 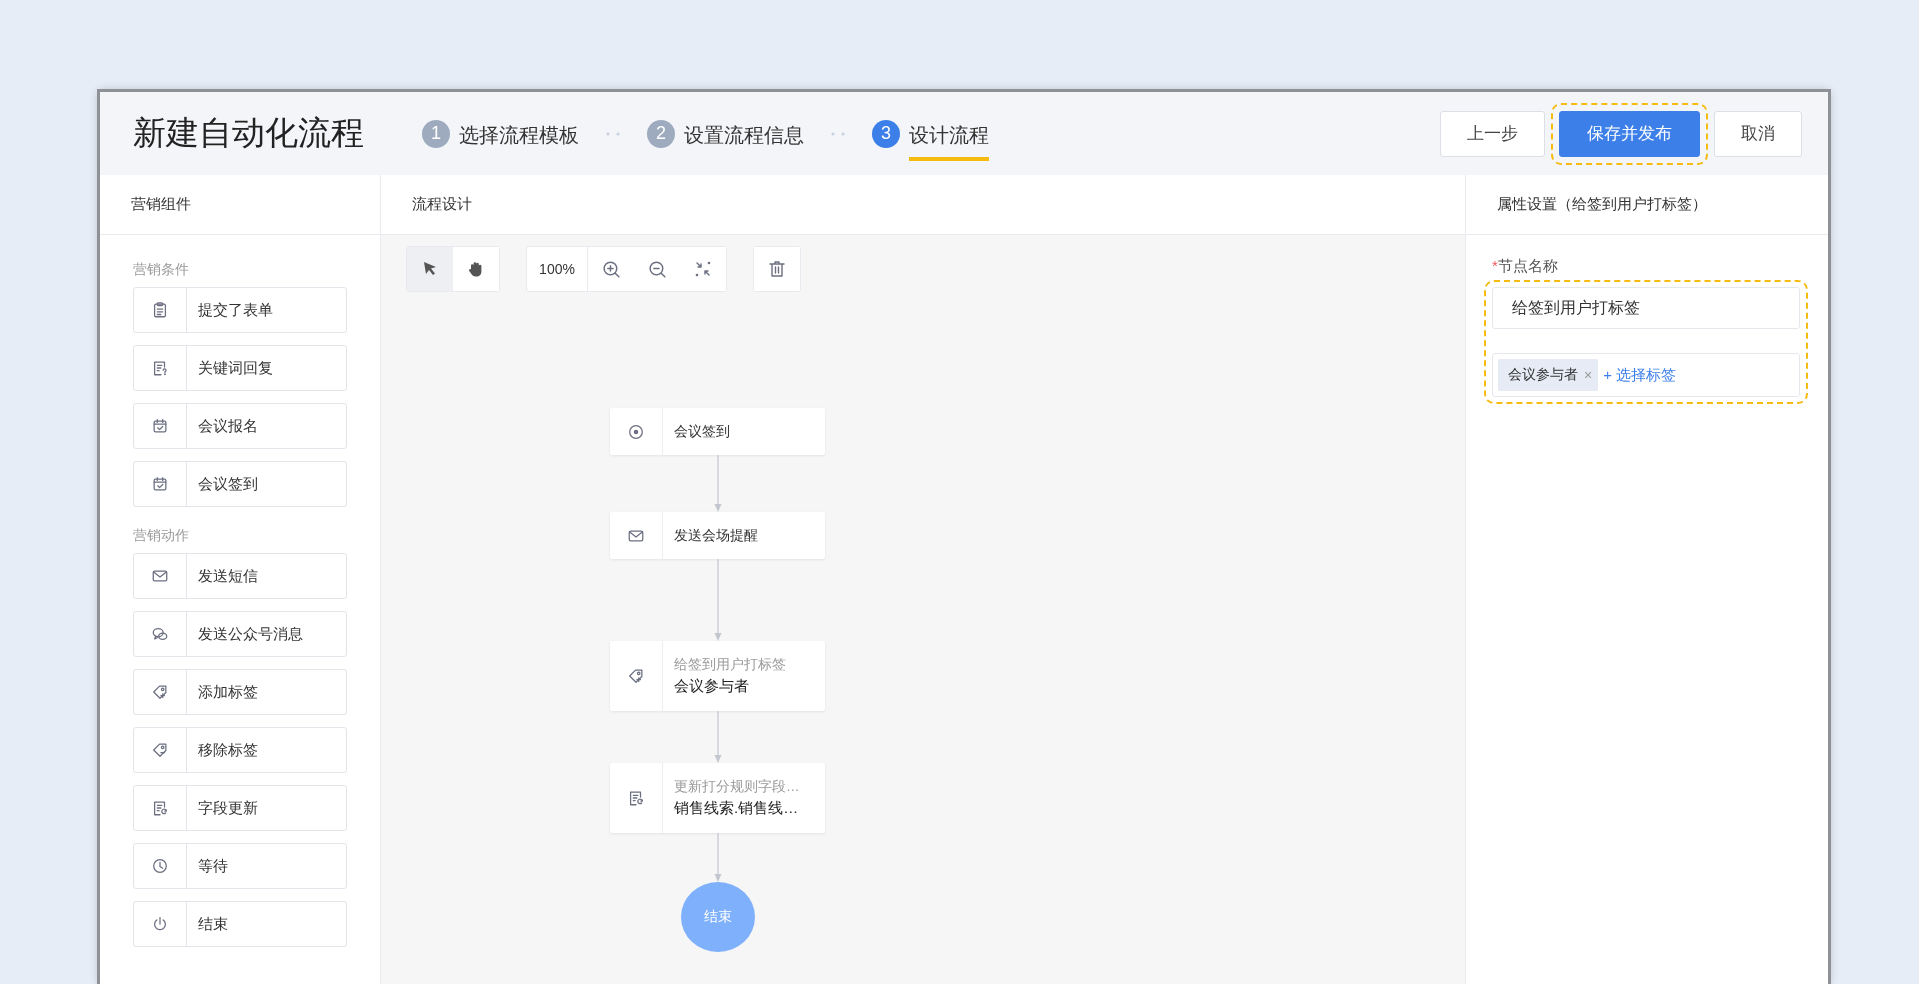 What do you see at coordinates (430, 269) in the screenshot?
I see `pointer-tool` at bounding box center [430, 269].